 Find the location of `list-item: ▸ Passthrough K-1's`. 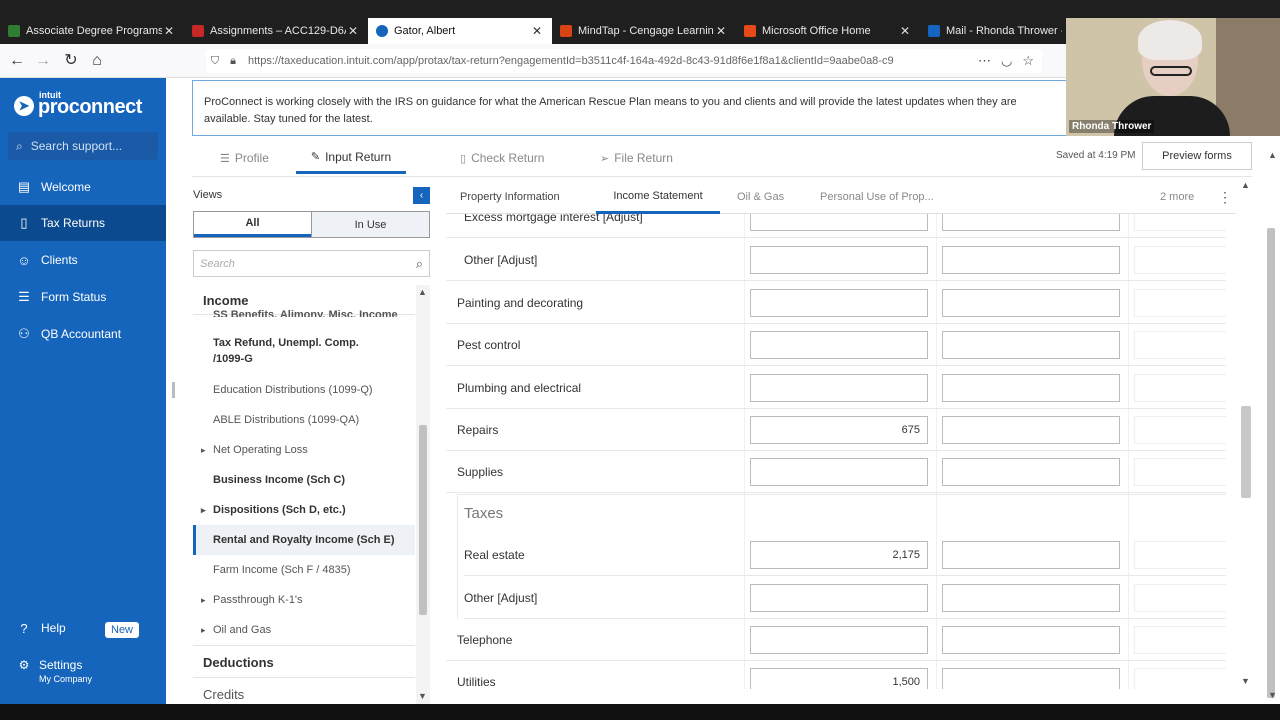

list-item: ▸ Passthrough K-1's is located at coordinates (304, 600).